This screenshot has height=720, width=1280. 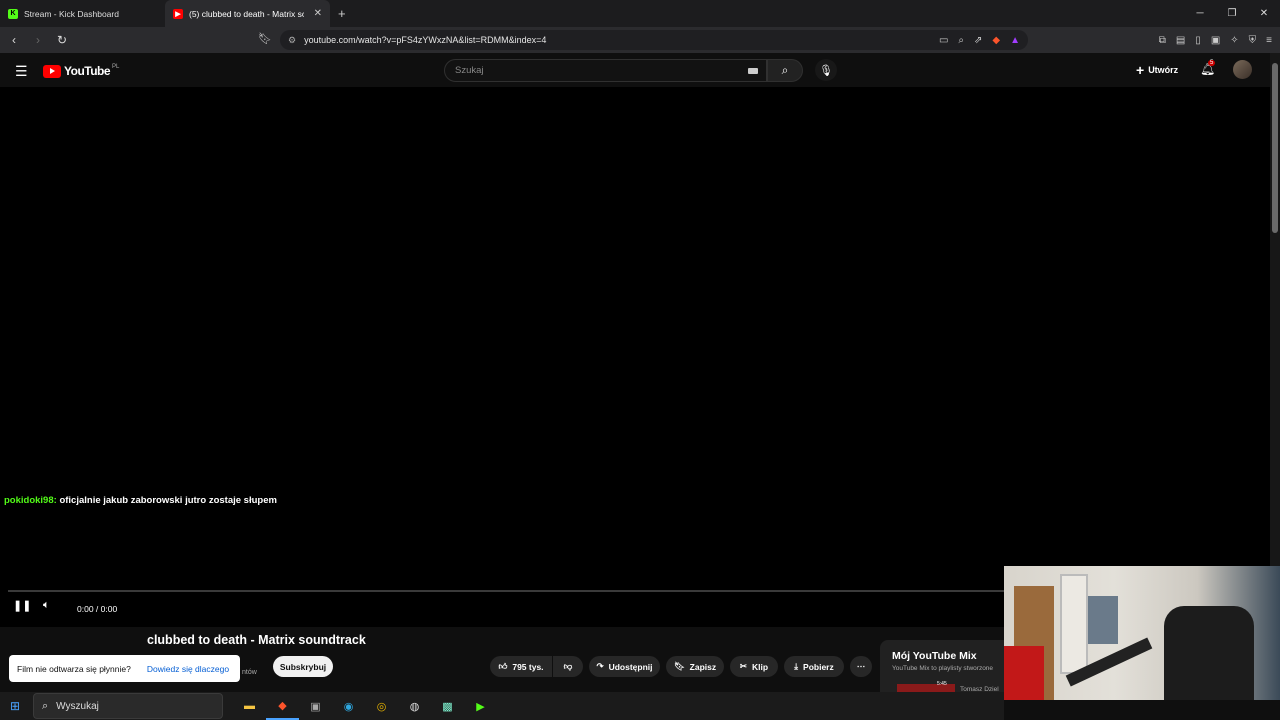 I want to click on youtube-icon: ▶, so click(x=178, y=13).